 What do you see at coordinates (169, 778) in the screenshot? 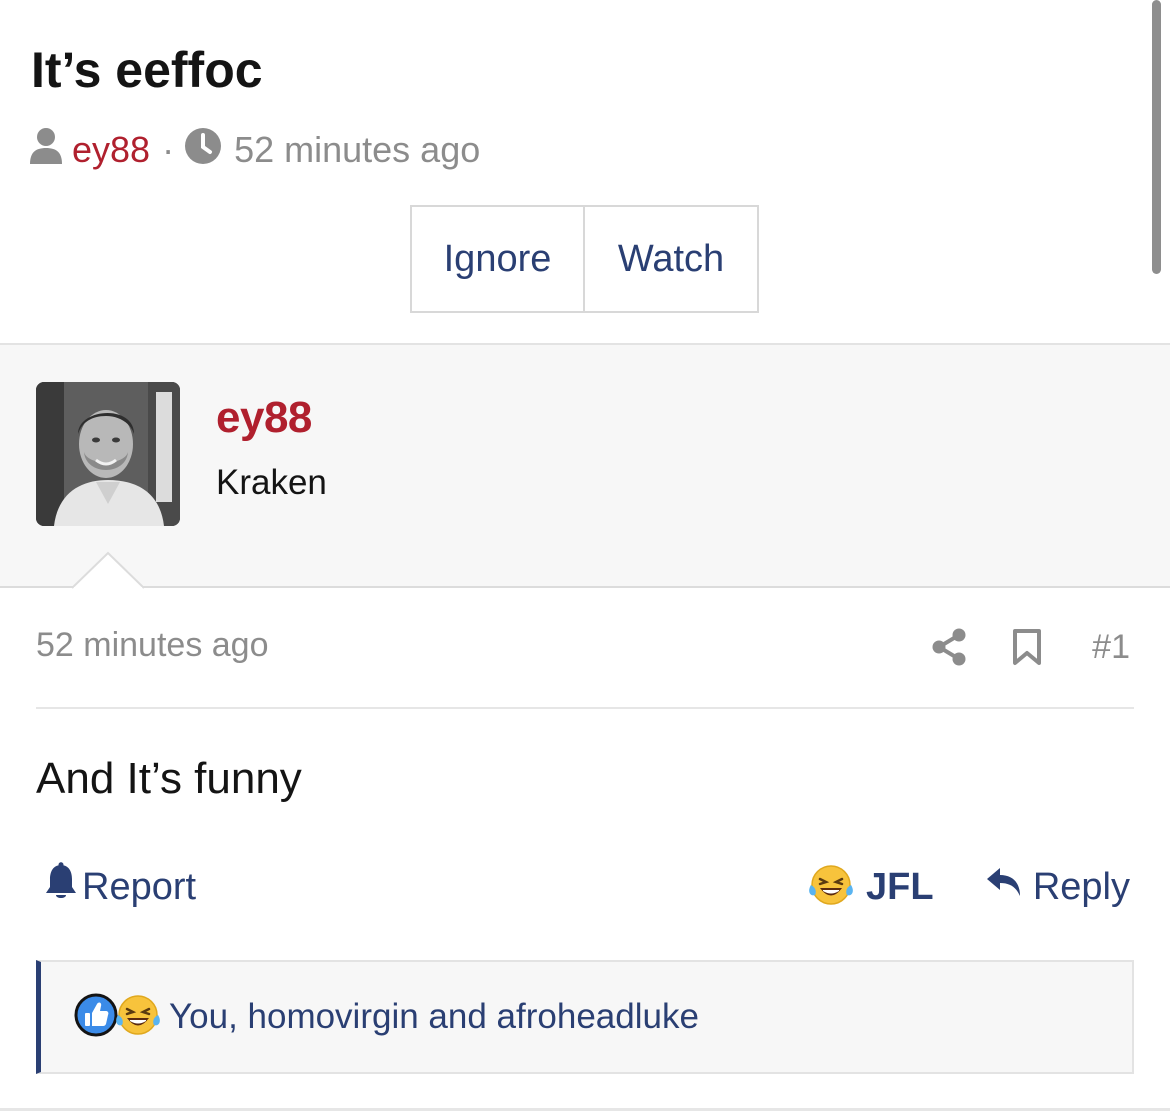
I see `post-body: And It’s funny` at bounding box center [169, 778].